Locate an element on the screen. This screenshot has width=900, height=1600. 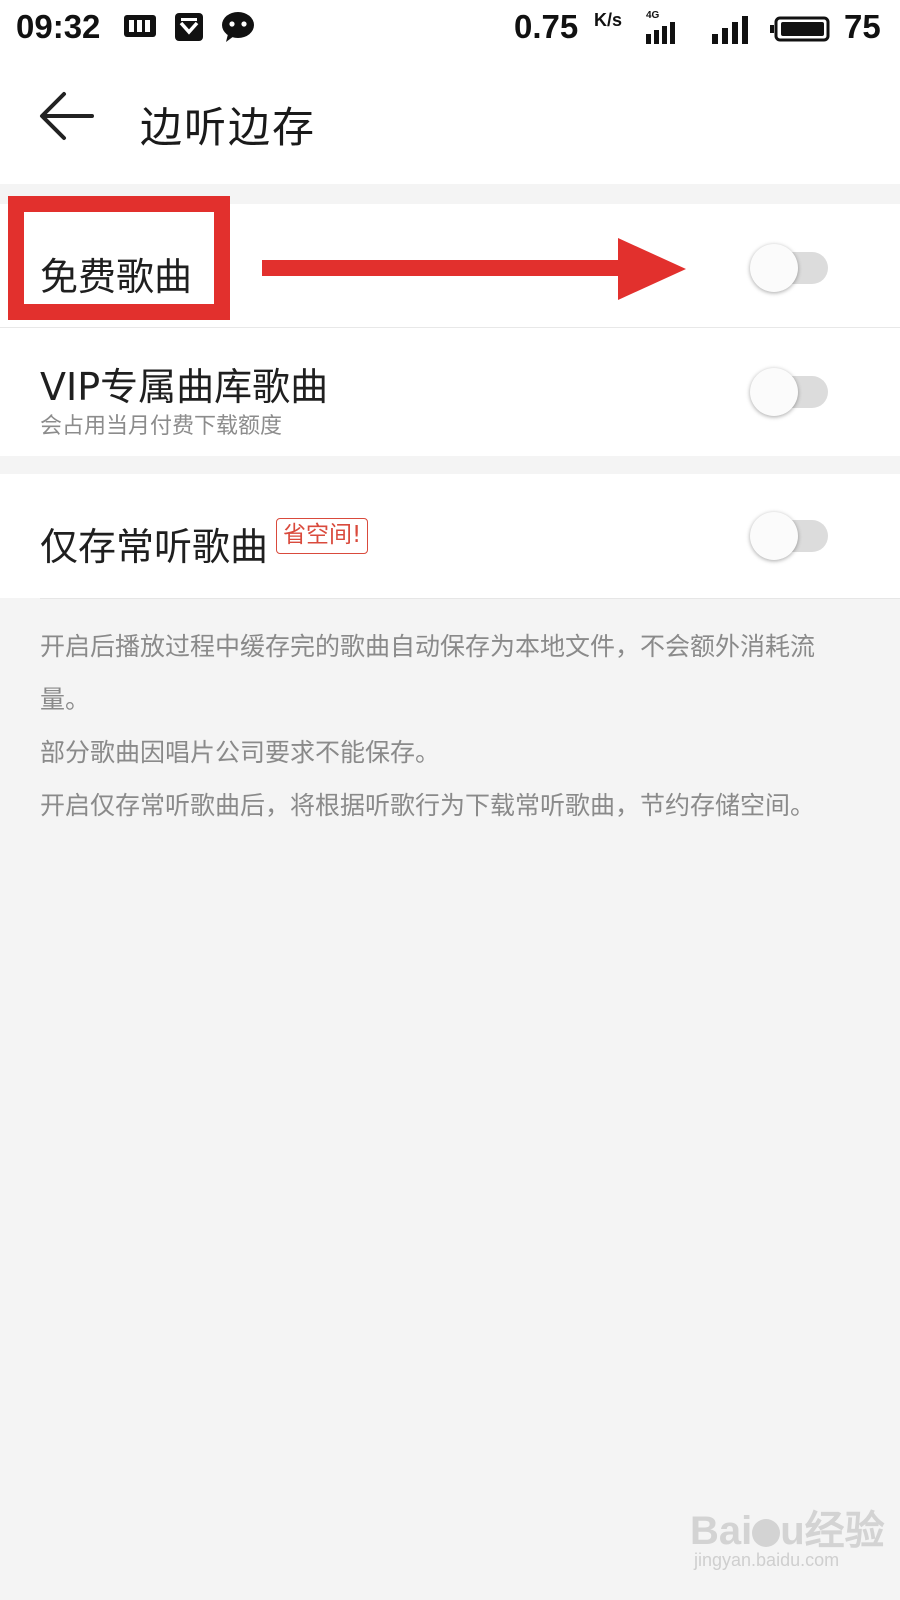
arrow-left-icon is located at coordinates (66, 121).